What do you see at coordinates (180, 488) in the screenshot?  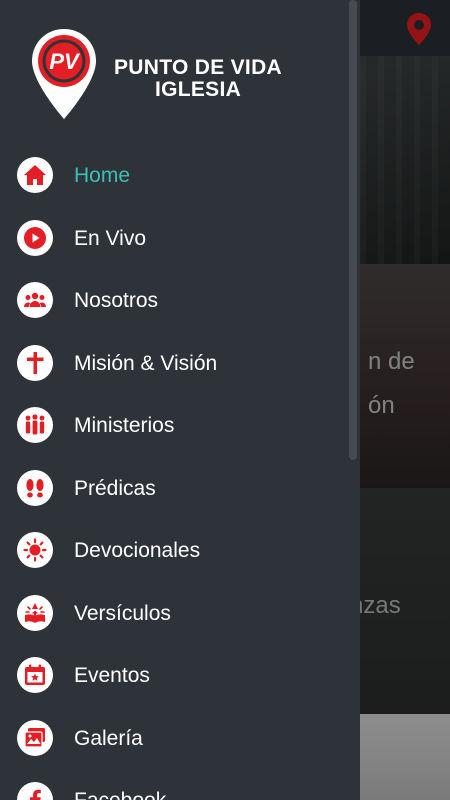 I see `menu-item-predicas: Prédicas` at bounding box center [180, 488].